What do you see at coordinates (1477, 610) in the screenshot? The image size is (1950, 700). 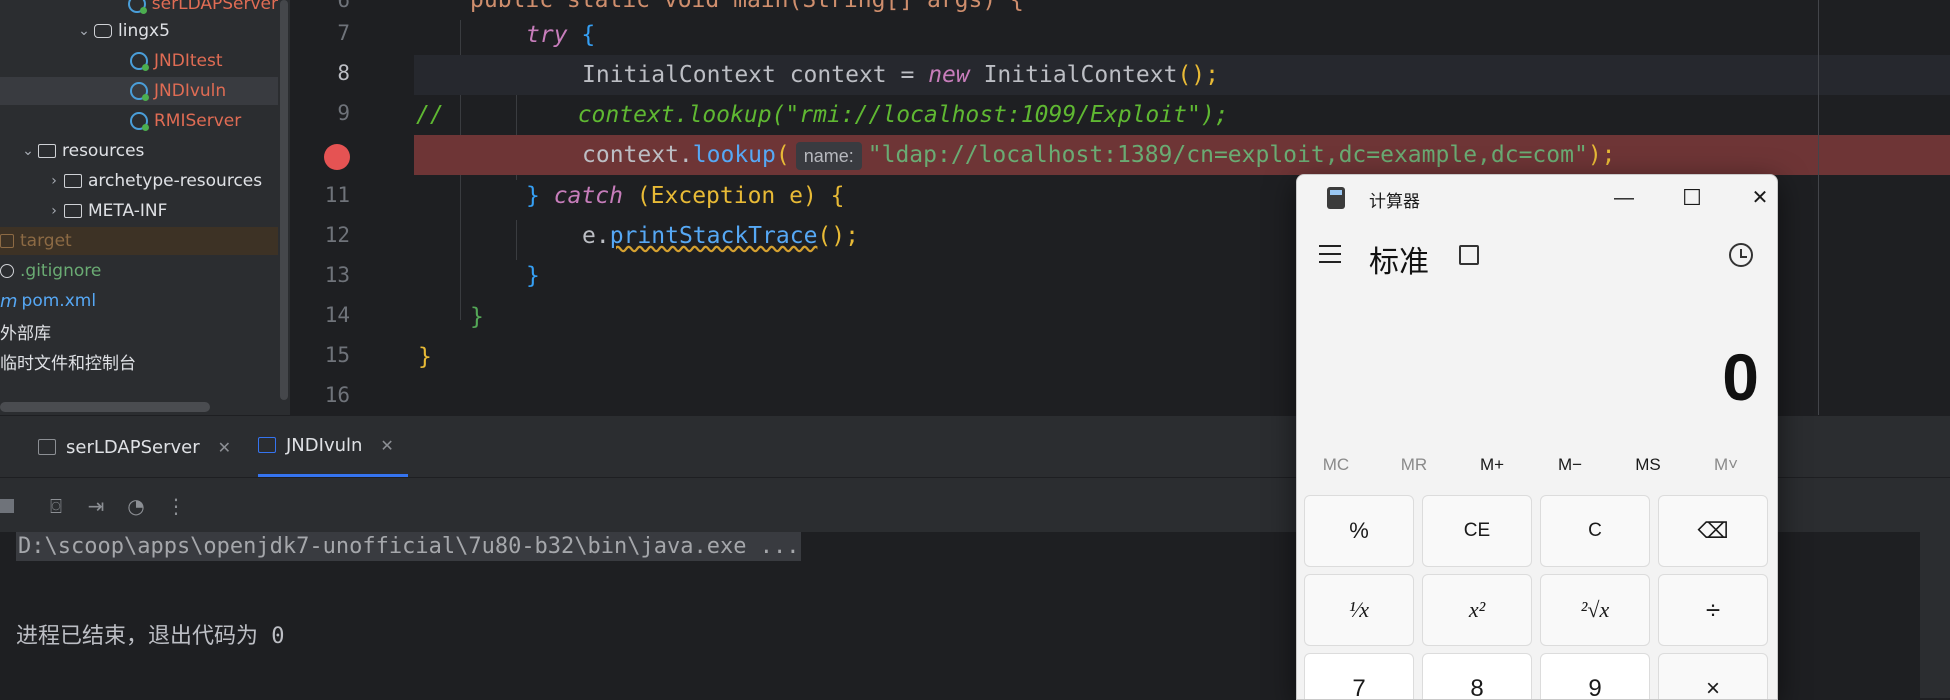 I see `square-button: x²` at bounding box center [1477, 610].